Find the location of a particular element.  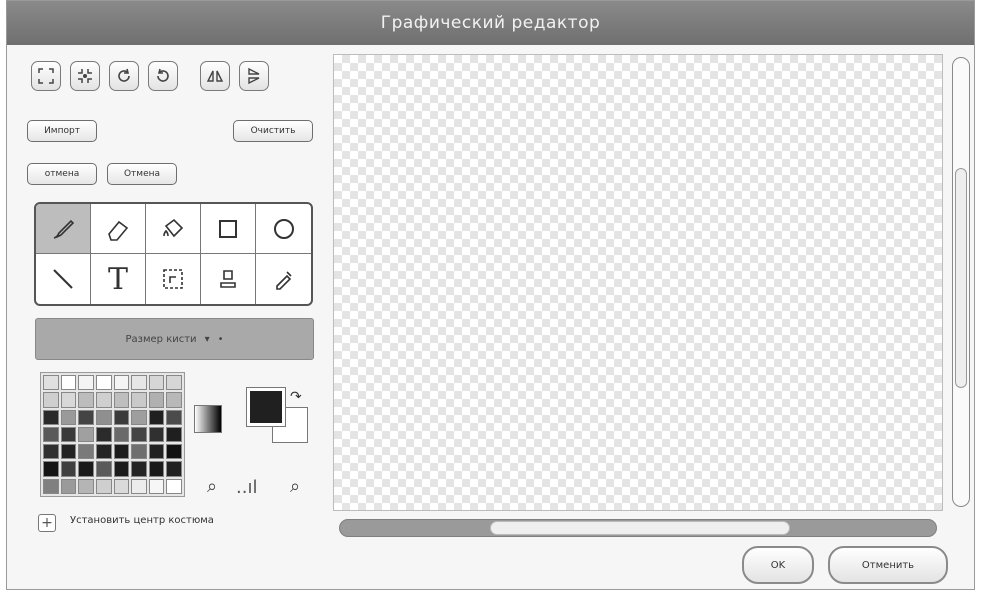

swap-colors-icon: ↷ is located at coordinates (296, 397).